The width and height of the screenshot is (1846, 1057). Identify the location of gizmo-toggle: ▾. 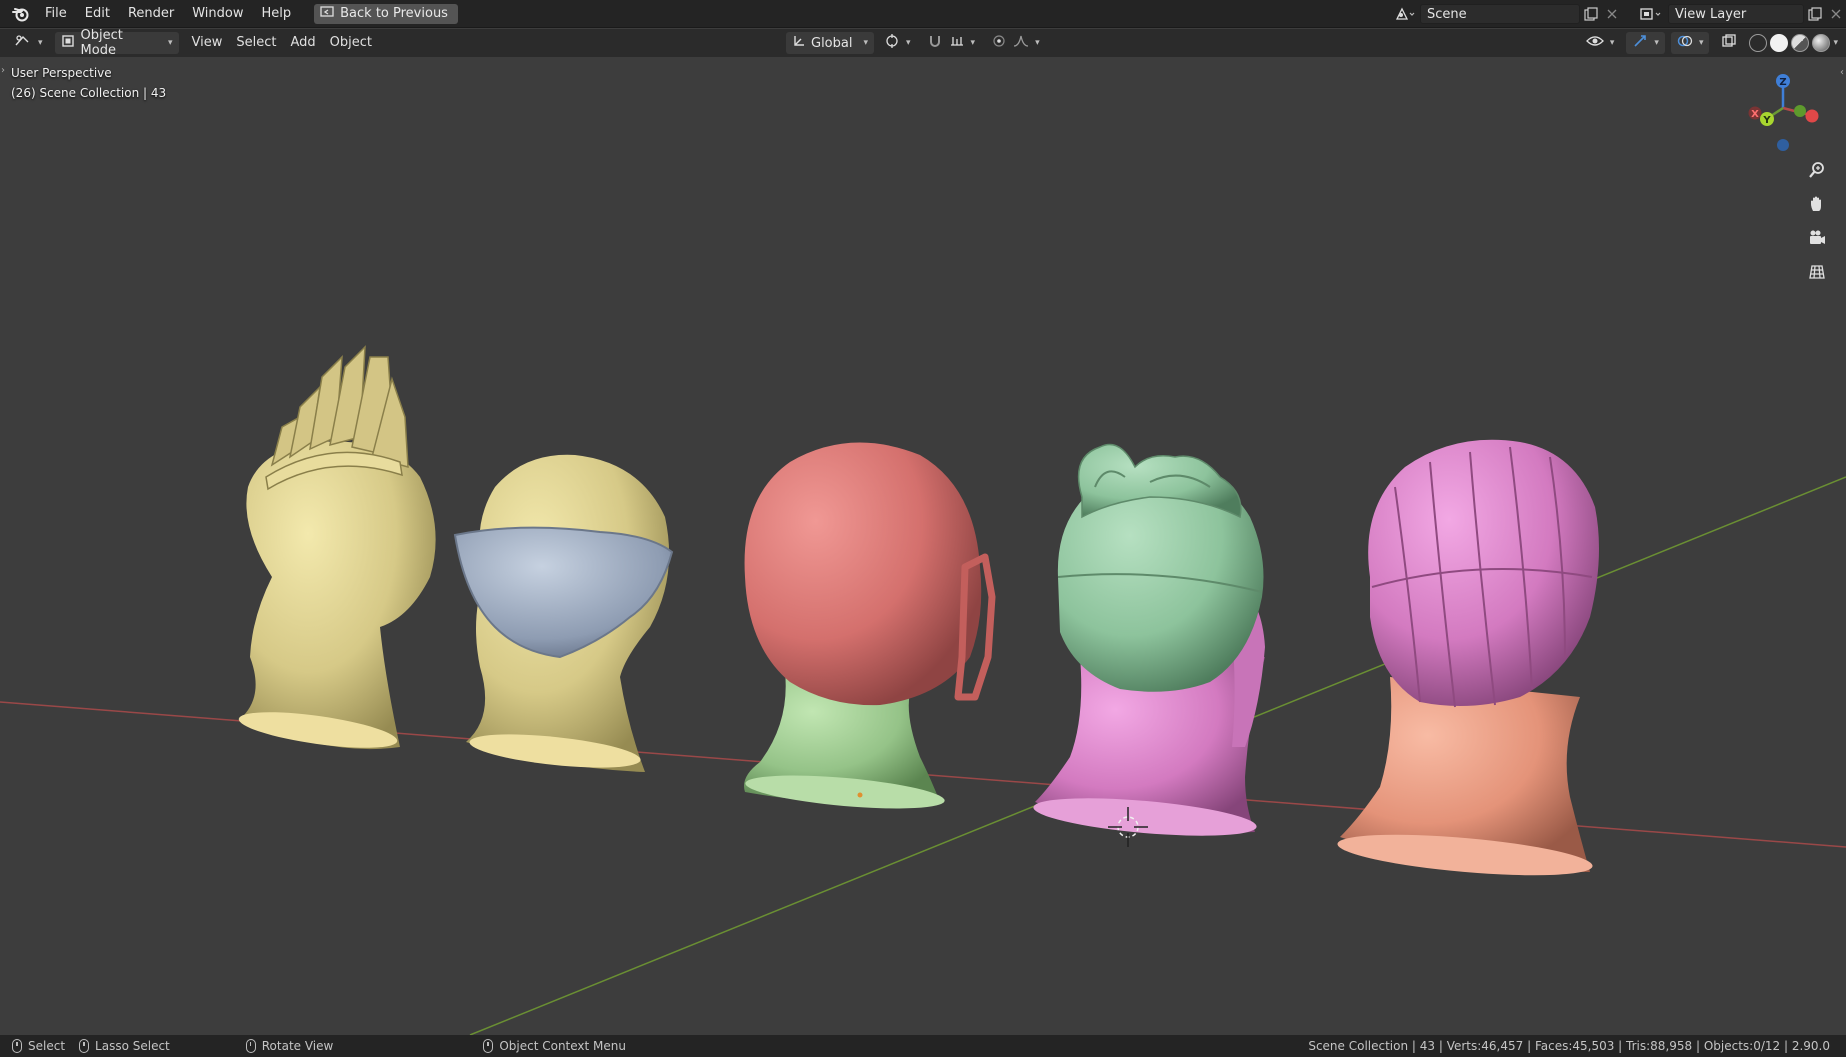
(1645, 43).